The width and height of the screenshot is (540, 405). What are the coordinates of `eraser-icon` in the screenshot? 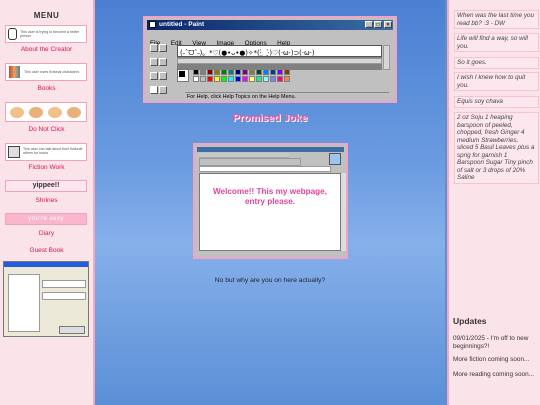 It's located at (154, 62).